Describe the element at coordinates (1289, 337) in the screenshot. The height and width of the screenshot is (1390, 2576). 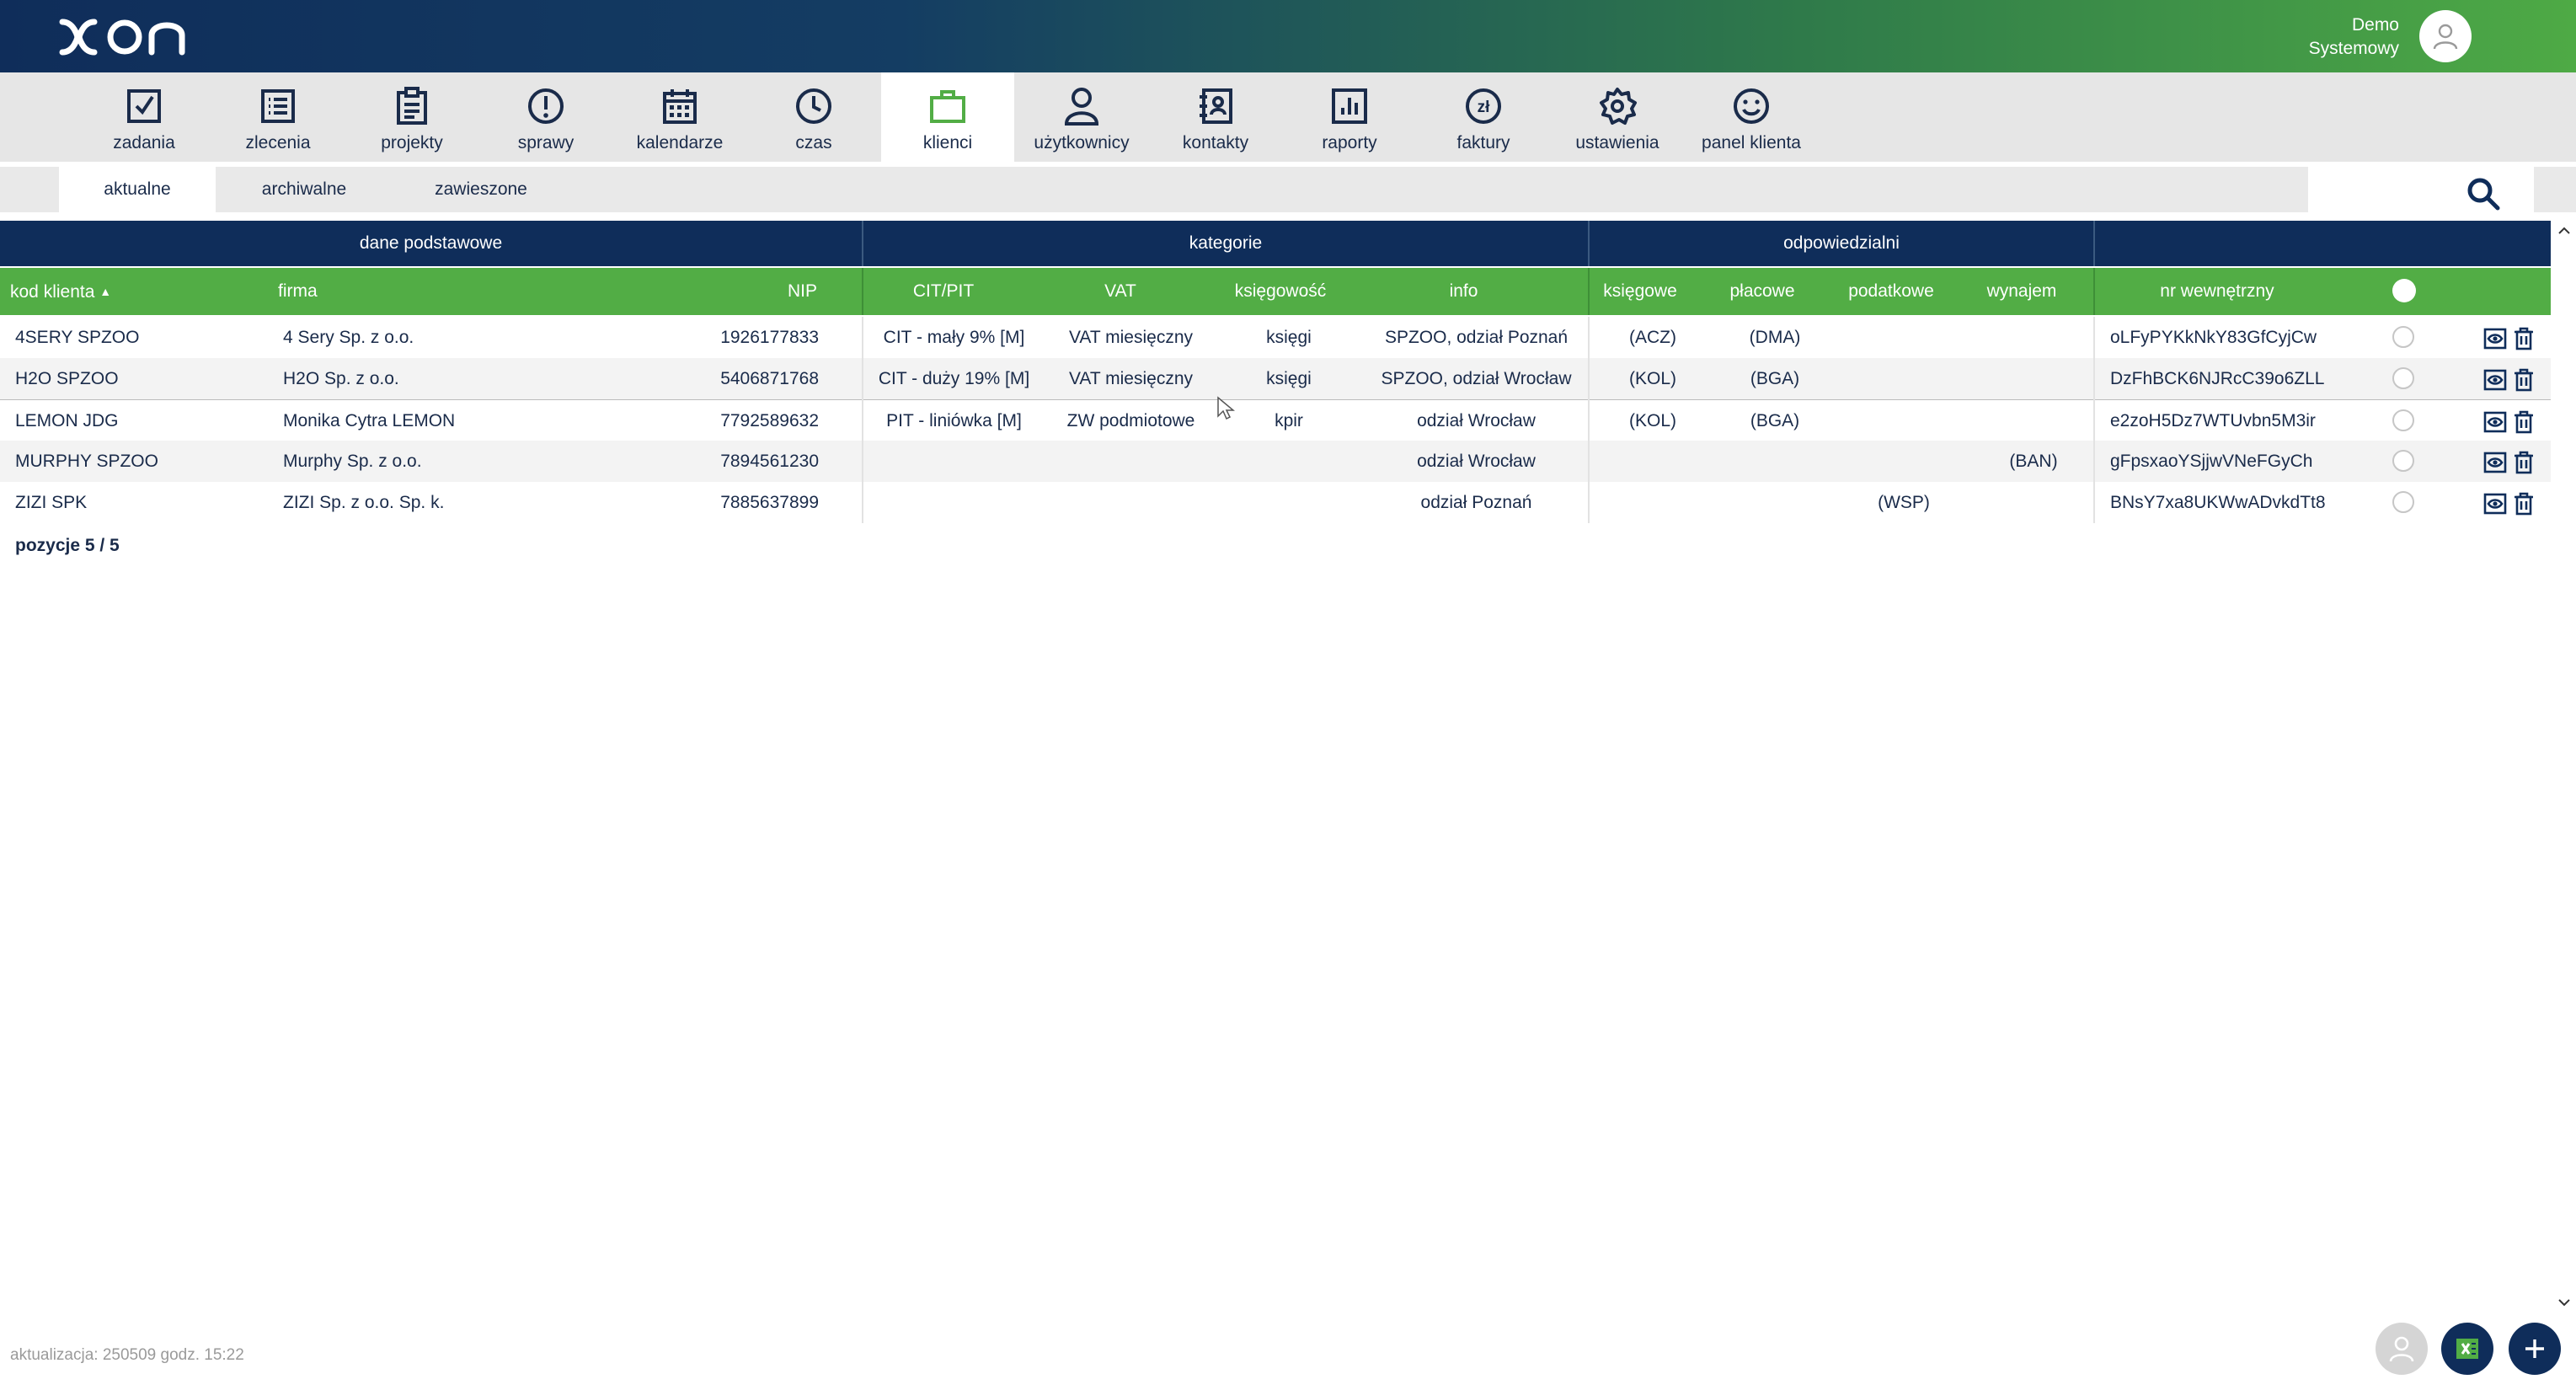
I see `cell-ksiegowosc: księgi` at that location.